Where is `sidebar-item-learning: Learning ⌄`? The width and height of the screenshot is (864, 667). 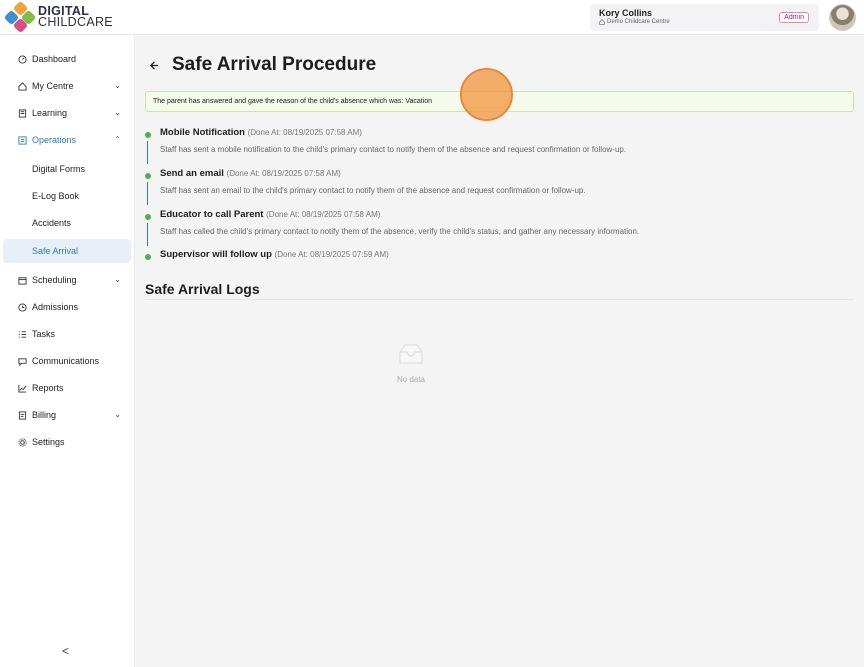 sidebar-item-learning: Learning ⌄ is located at coordinates (67, 113).